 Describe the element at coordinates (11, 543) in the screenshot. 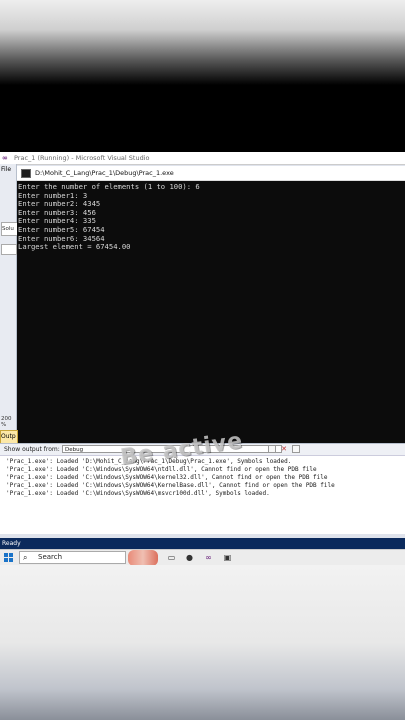

I see `status-text: Ready` at that location.